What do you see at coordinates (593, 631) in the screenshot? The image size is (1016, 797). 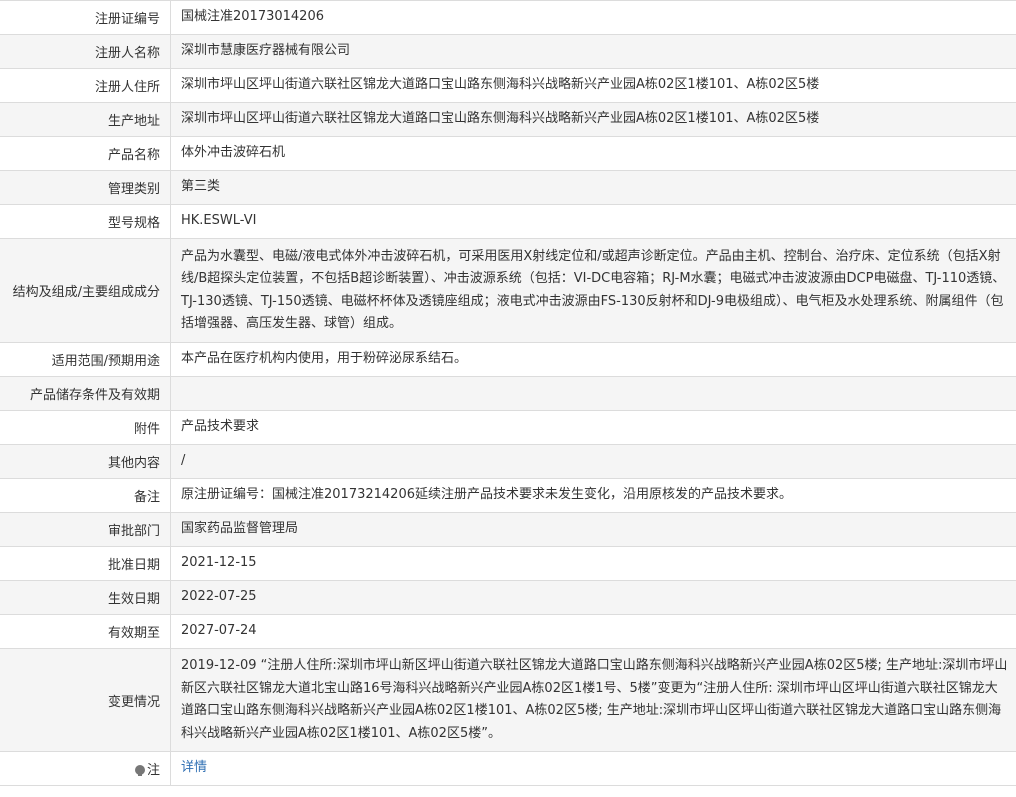 I see `row-value: 2027-07-24` at bounding box center [593, 631].